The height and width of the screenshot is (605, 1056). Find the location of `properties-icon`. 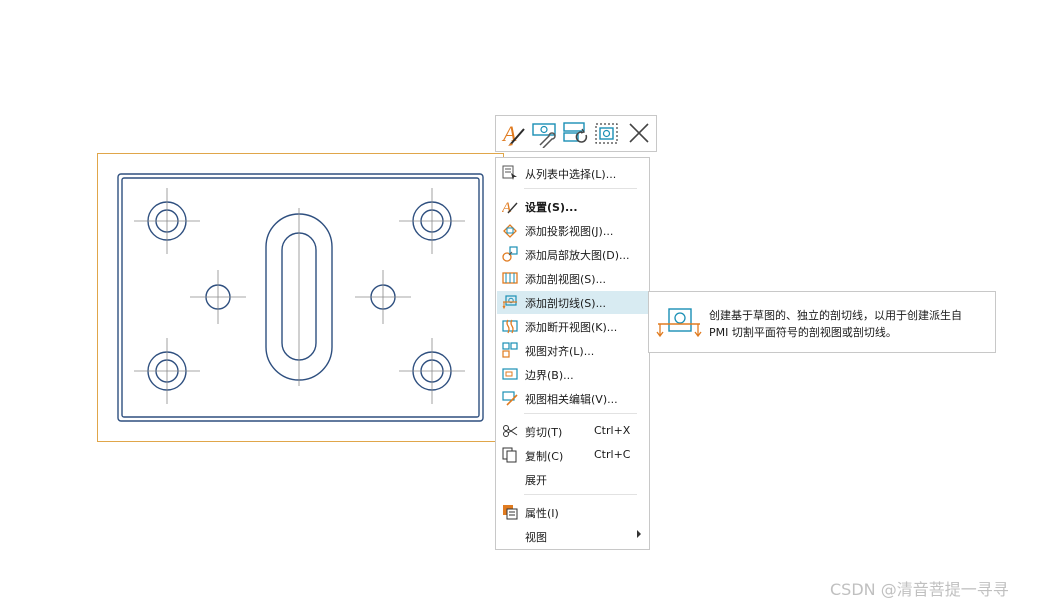

properties-icon is located at coordinates (510, 512).